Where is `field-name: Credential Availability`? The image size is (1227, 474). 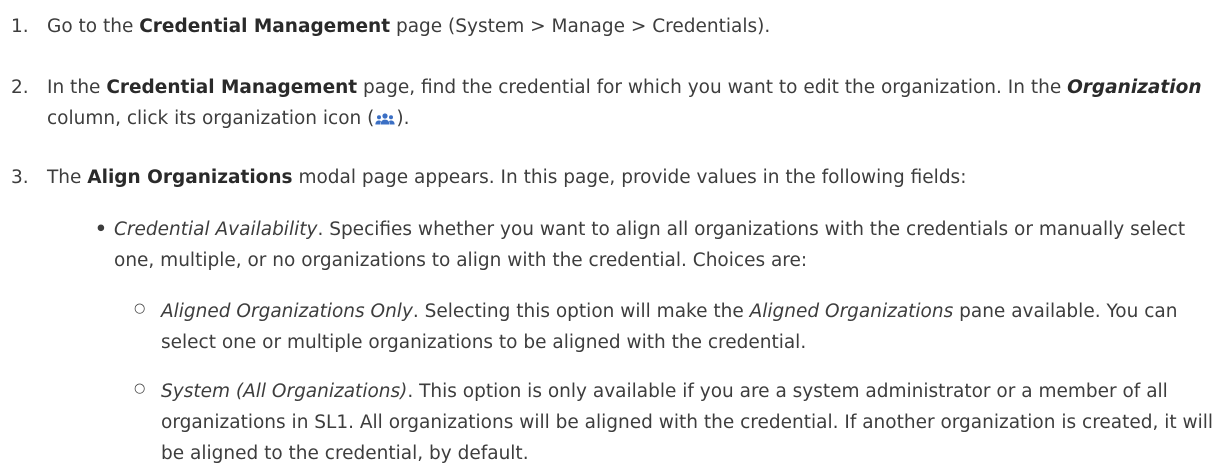
field-name: Credential Availability is located at coordinates (216, 229).